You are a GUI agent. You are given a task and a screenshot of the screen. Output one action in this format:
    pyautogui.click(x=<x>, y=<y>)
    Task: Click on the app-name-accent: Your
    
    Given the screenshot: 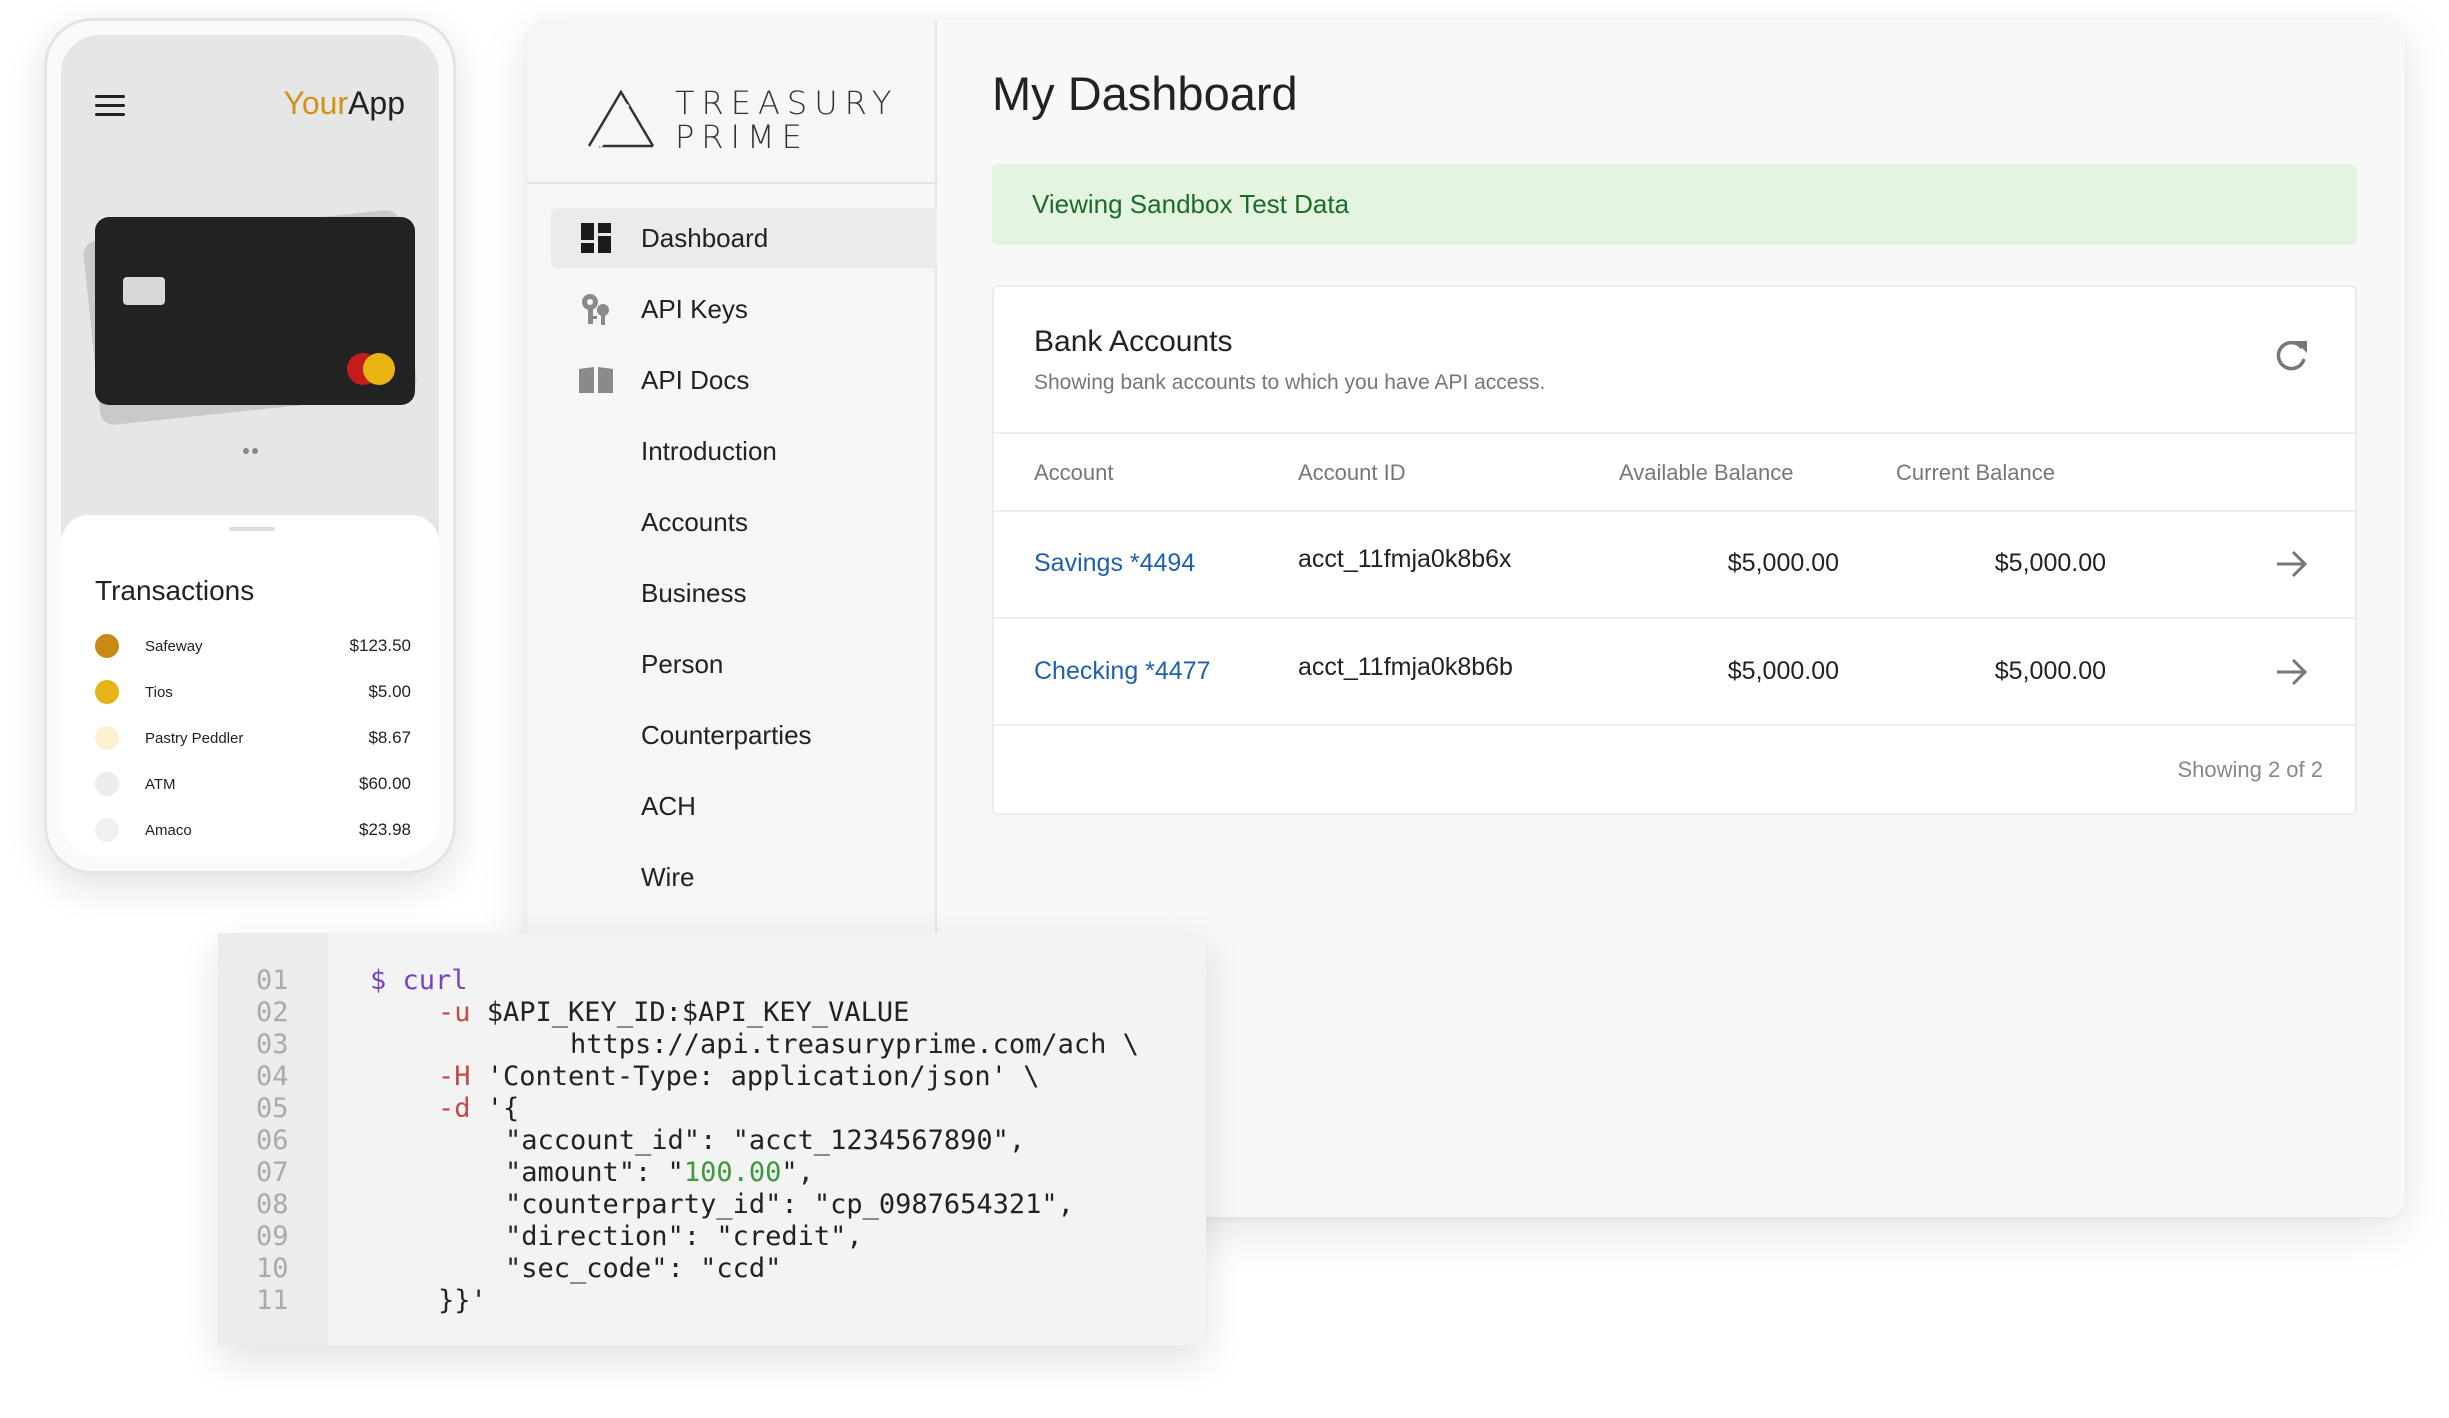 What is the action you would take?
    pyautogui.click(x=316, y=103)
    